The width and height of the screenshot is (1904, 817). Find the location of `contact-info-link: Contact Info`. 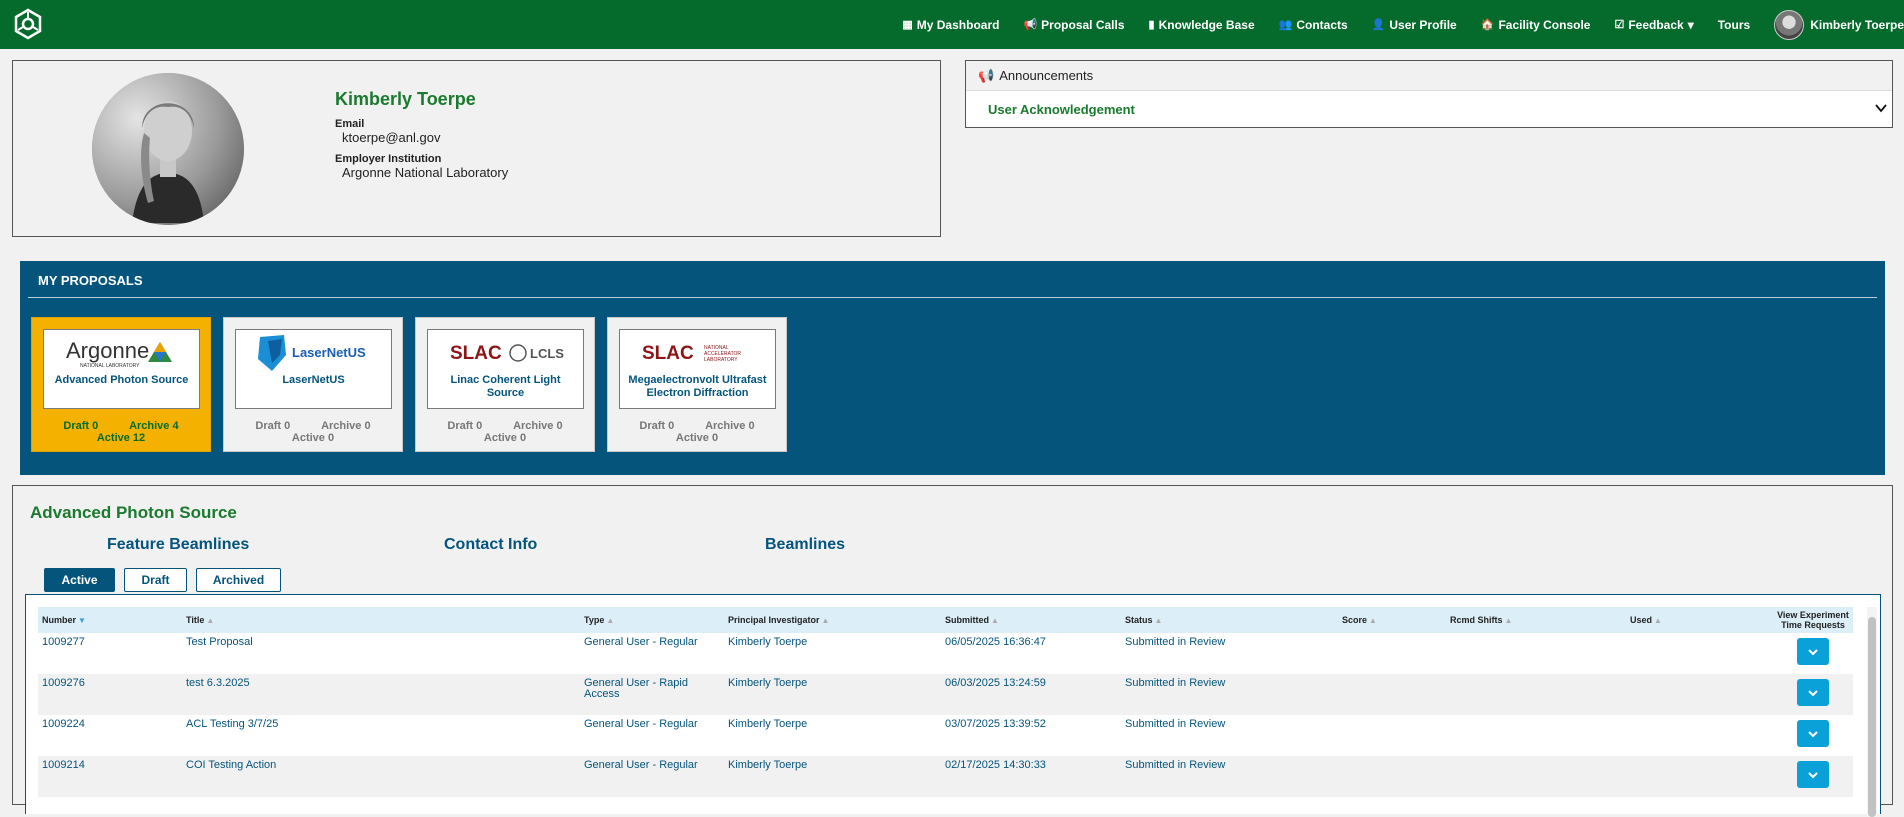

contact-info-link: Contact Info is located at coordinates (490, 545).